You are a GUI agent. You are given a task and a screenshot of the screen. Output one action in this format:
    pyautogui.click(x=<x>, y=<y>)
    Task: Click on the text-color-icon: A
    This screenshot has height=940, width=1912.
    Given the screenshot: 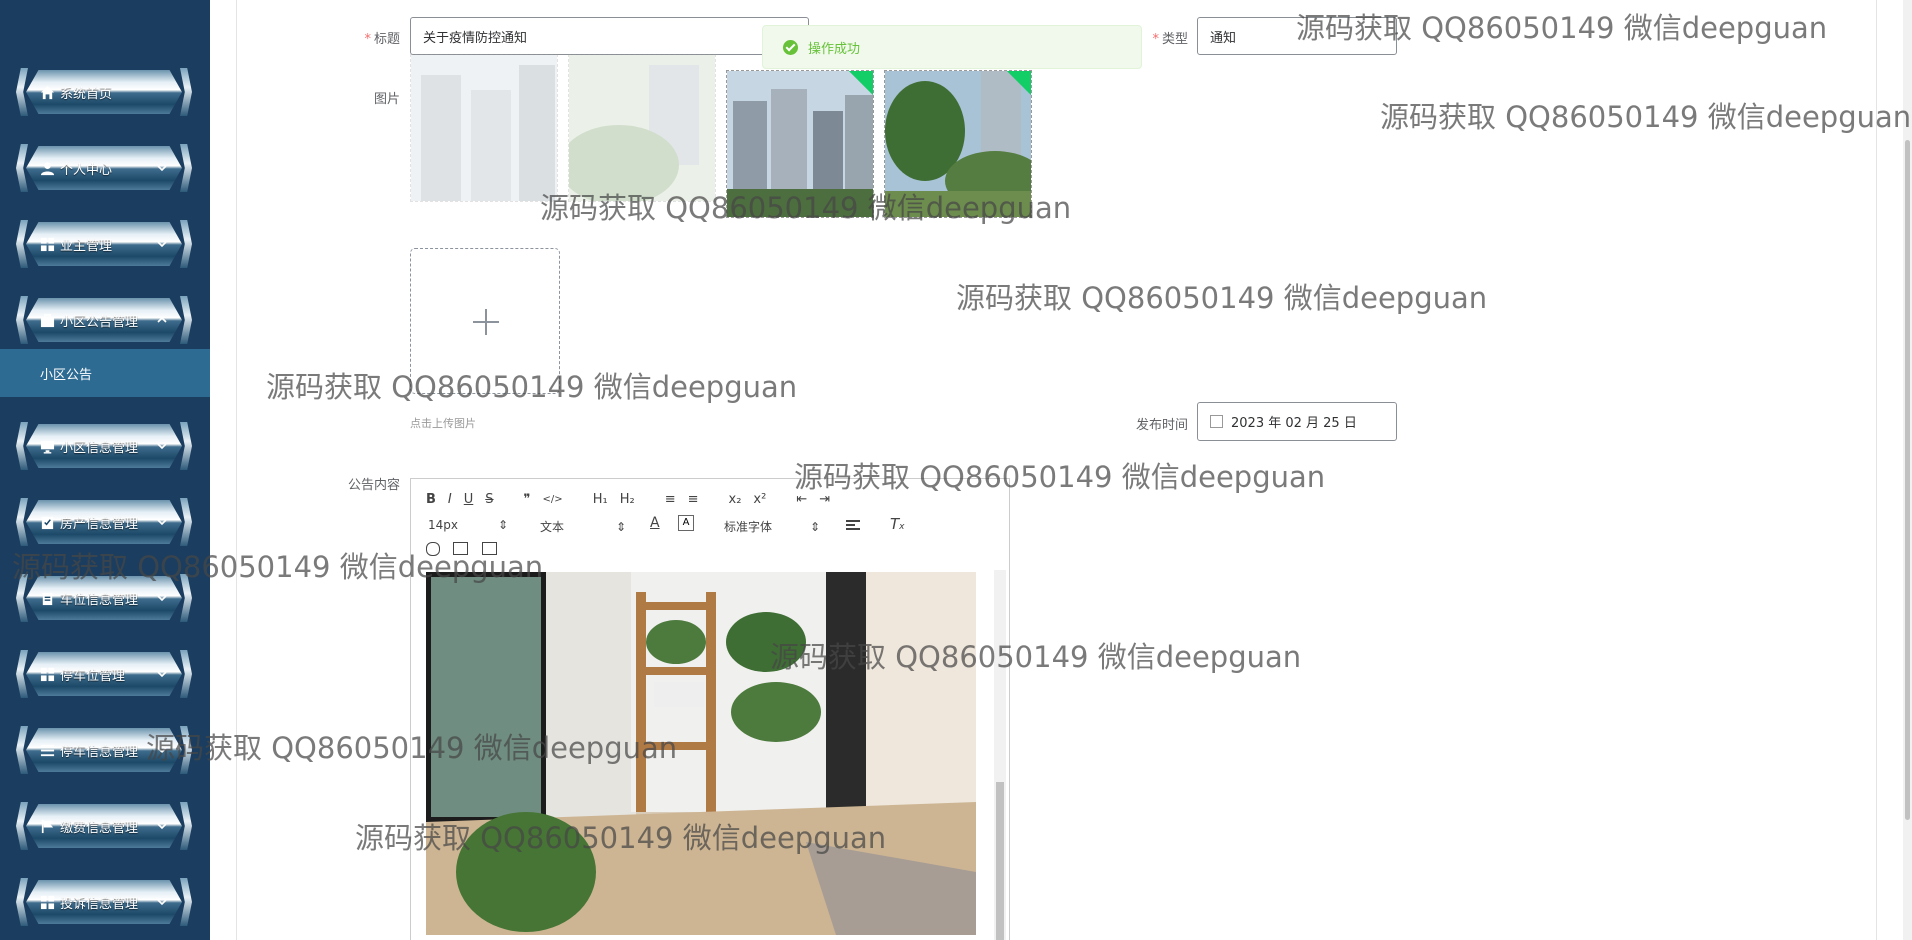 What is the action you would take?
    pyautogui.click(x=655, y=523)
    